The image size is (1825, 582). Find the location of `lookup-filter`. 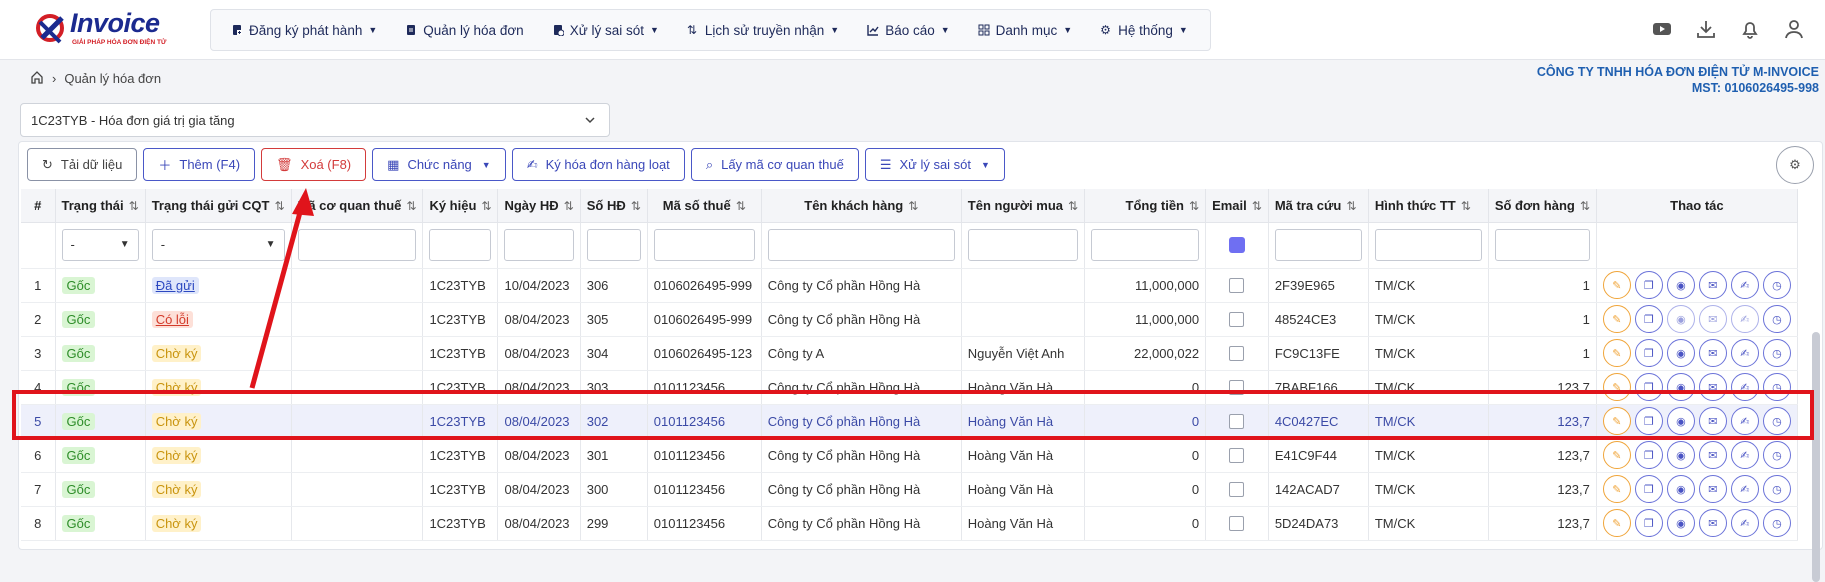

lookup-filter is located at coordinates (1318, 245).